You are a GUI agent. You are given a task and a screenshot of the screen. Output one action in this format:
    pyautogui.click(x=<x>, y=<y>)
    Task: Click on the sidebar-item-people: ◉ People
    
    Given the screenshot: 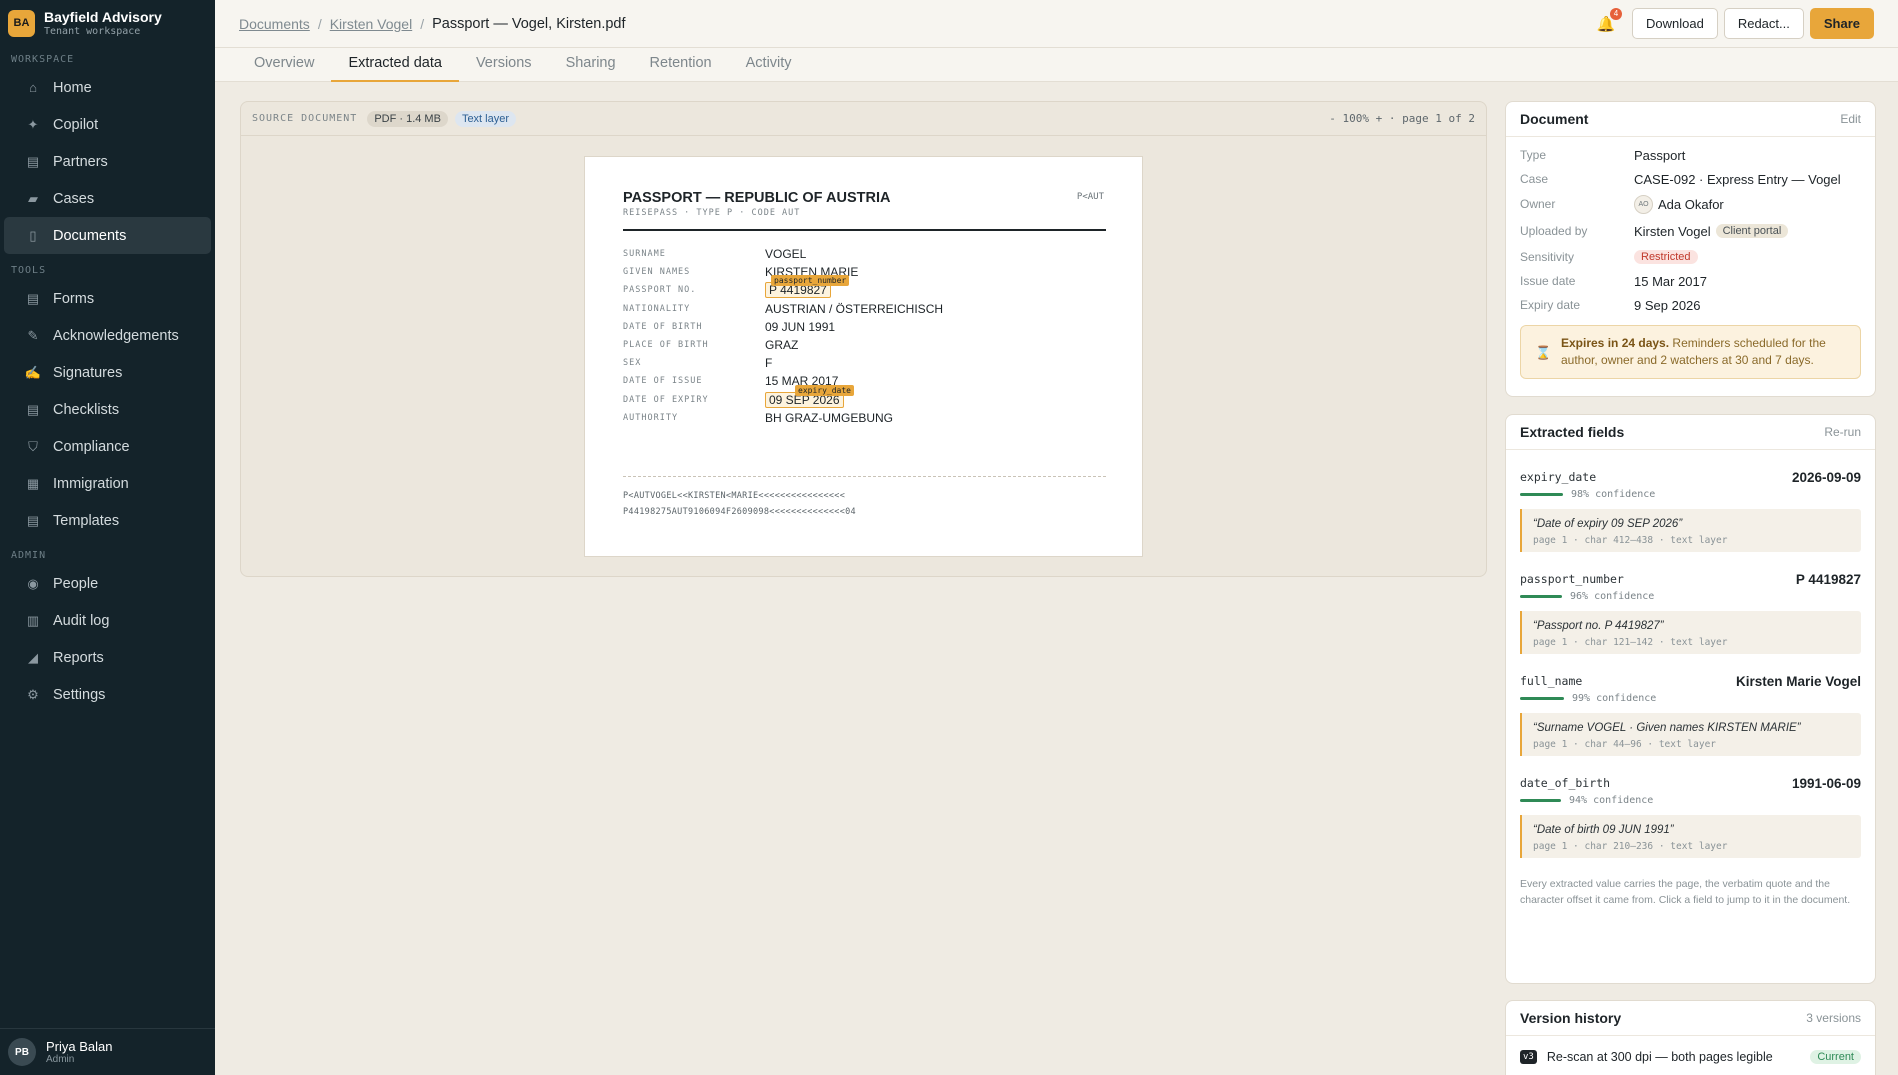 What is the action you would take?
    pyautogui.click(x=107, y=583)
    